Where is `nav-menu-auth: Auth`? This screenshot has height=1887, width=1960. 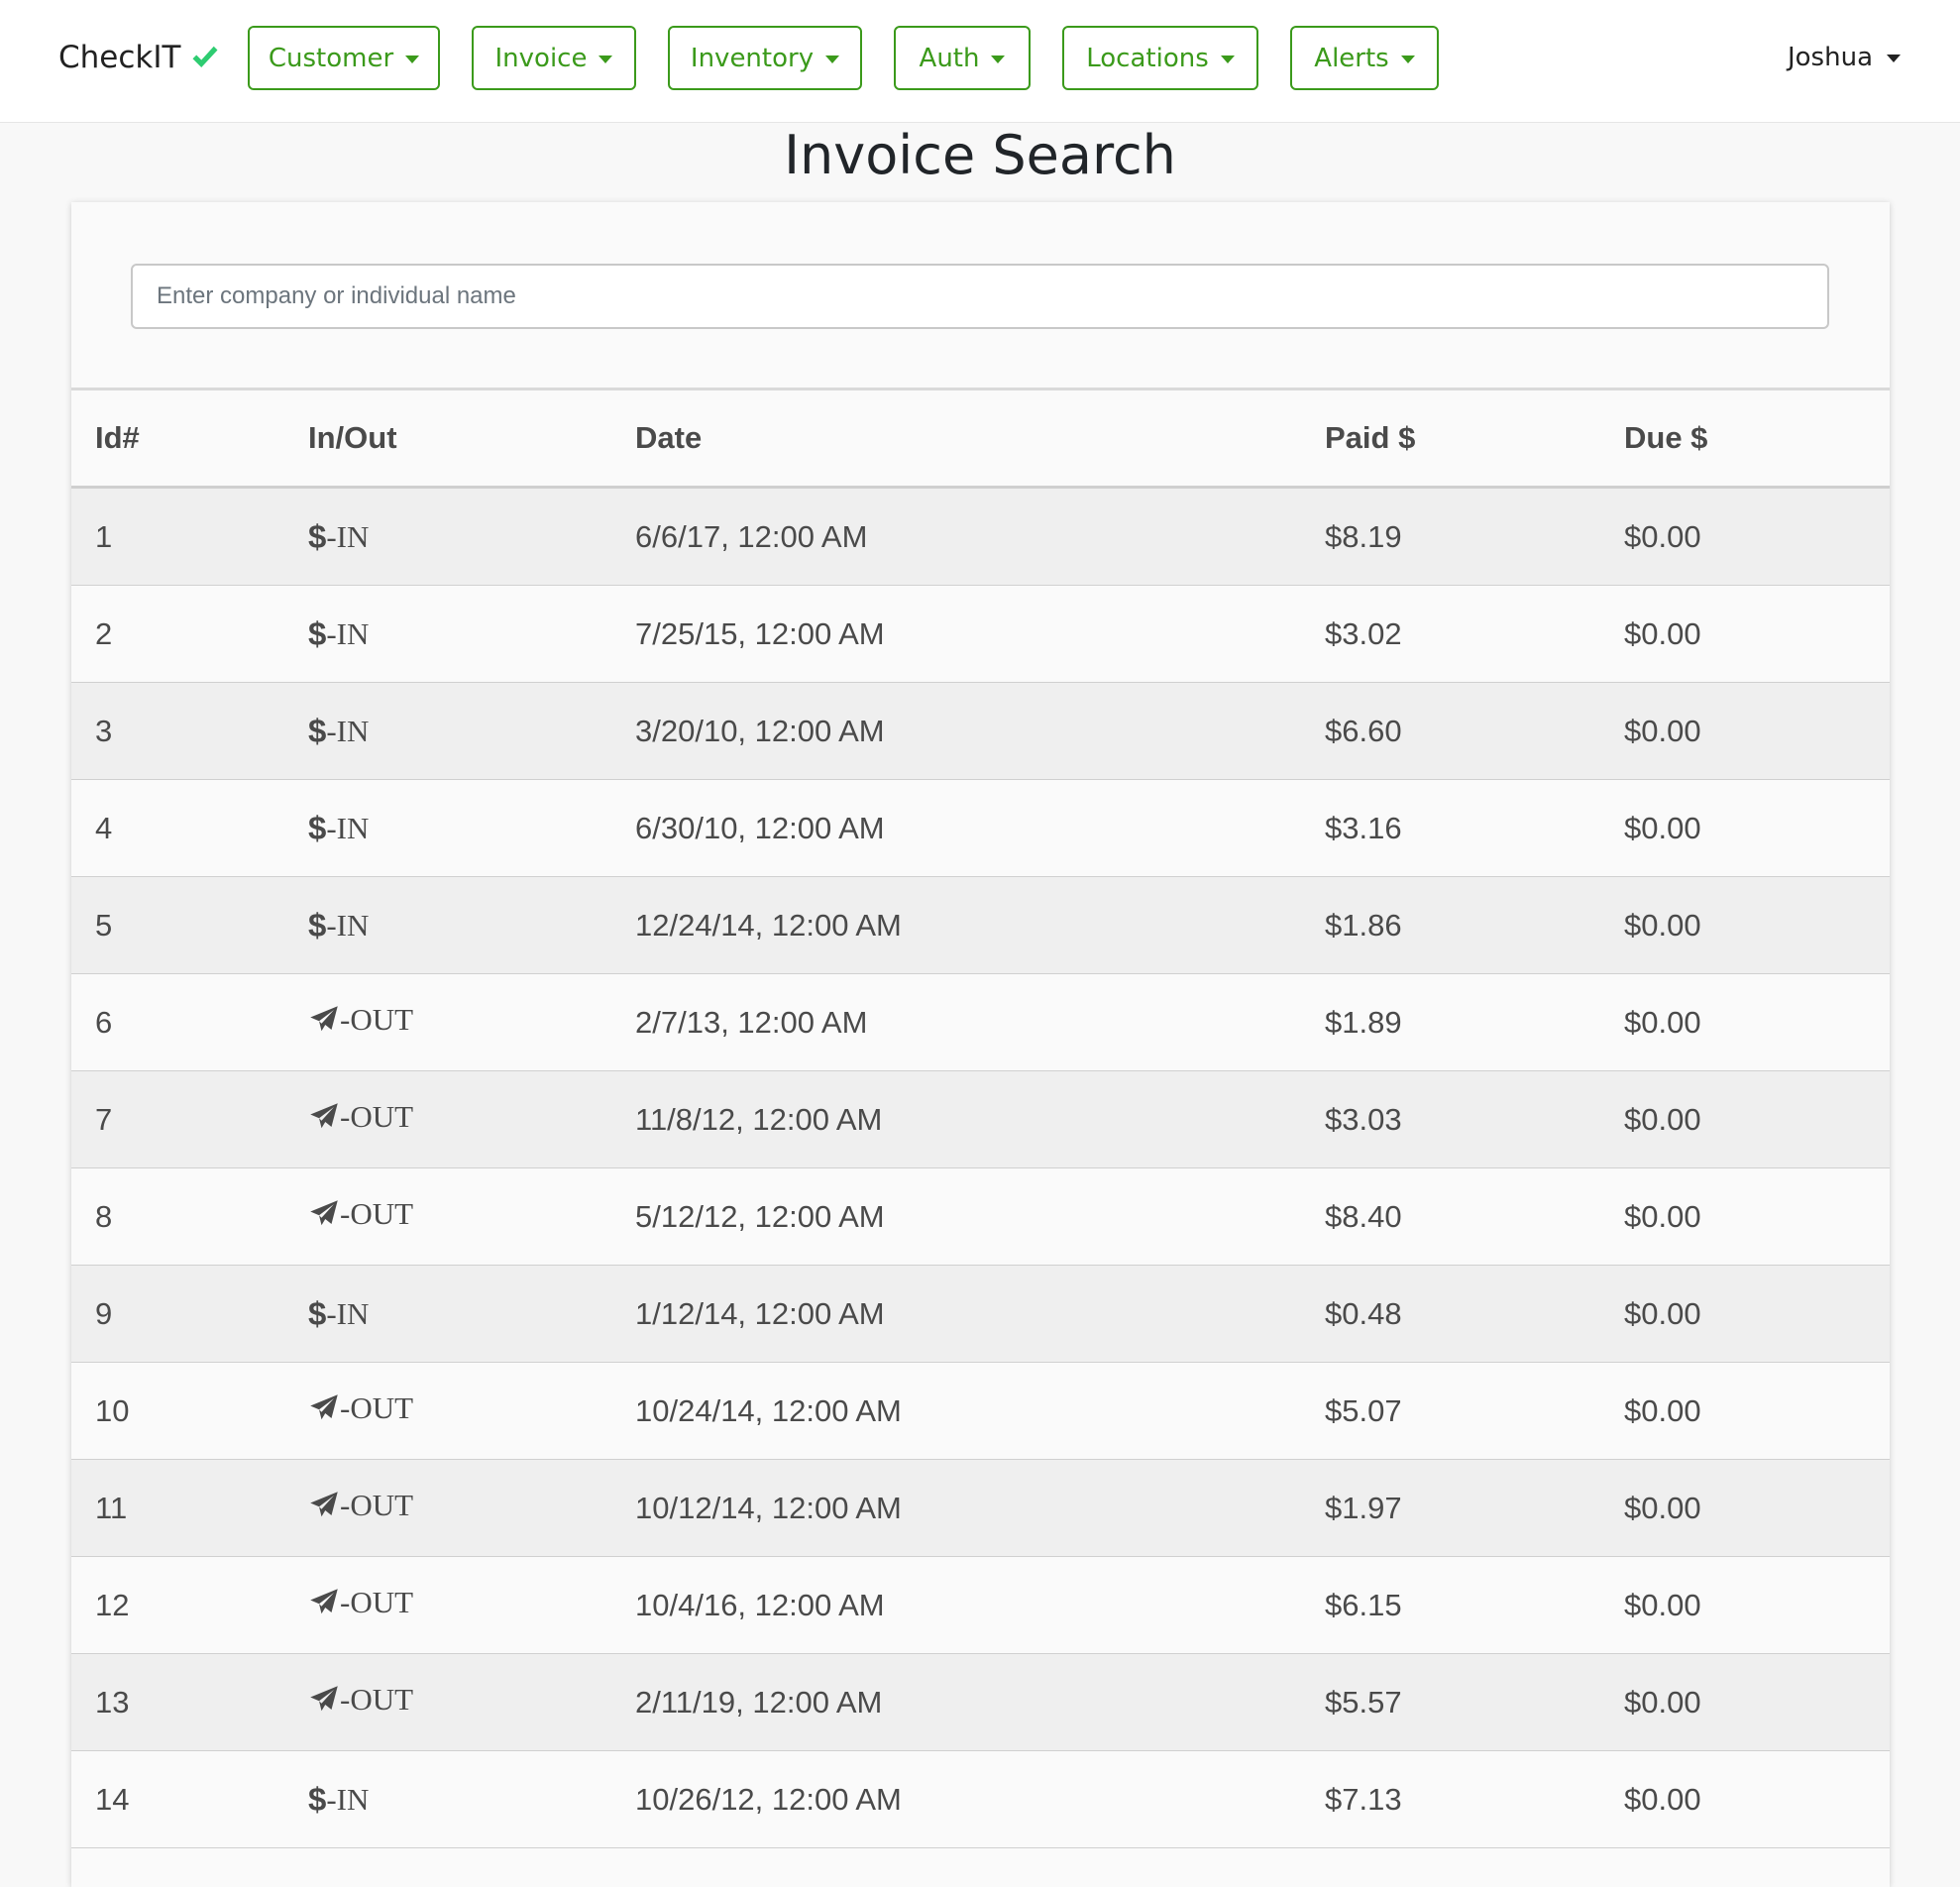 nav-menu-auth: Auth is located at coordinates (962, 58).